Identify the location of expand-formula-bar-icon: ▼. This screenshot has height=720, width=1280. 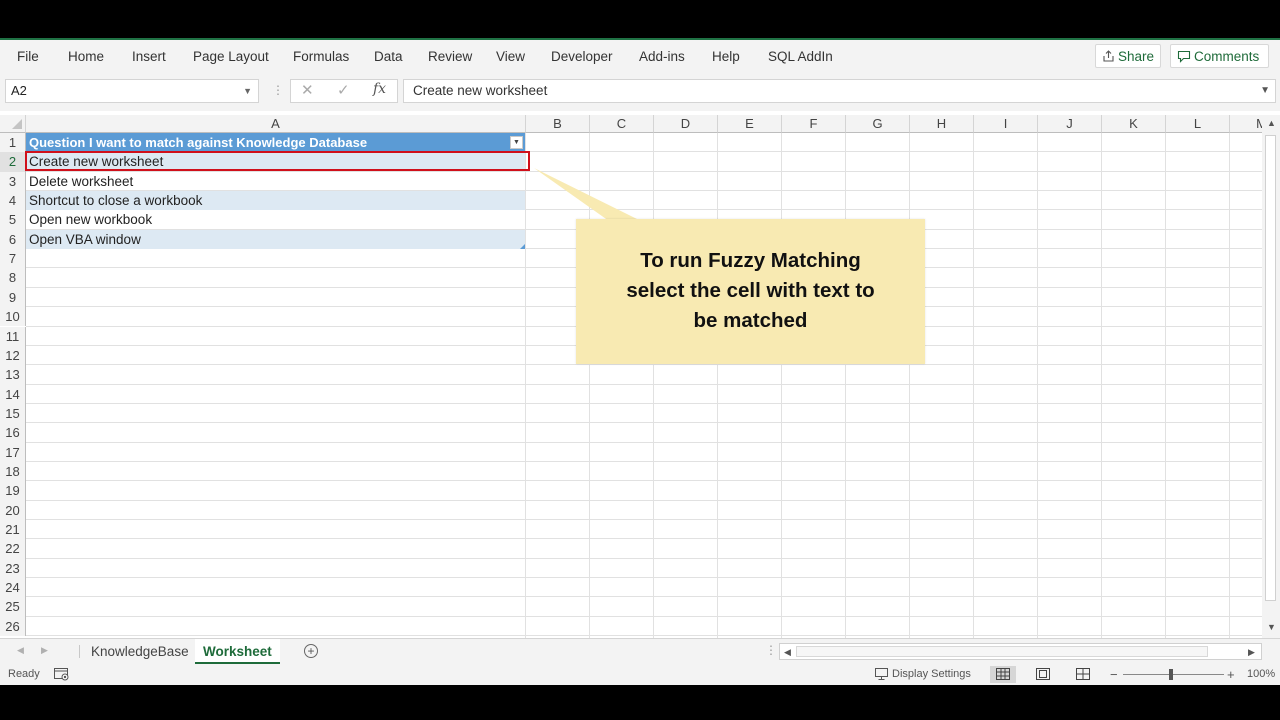
(1265, 91).